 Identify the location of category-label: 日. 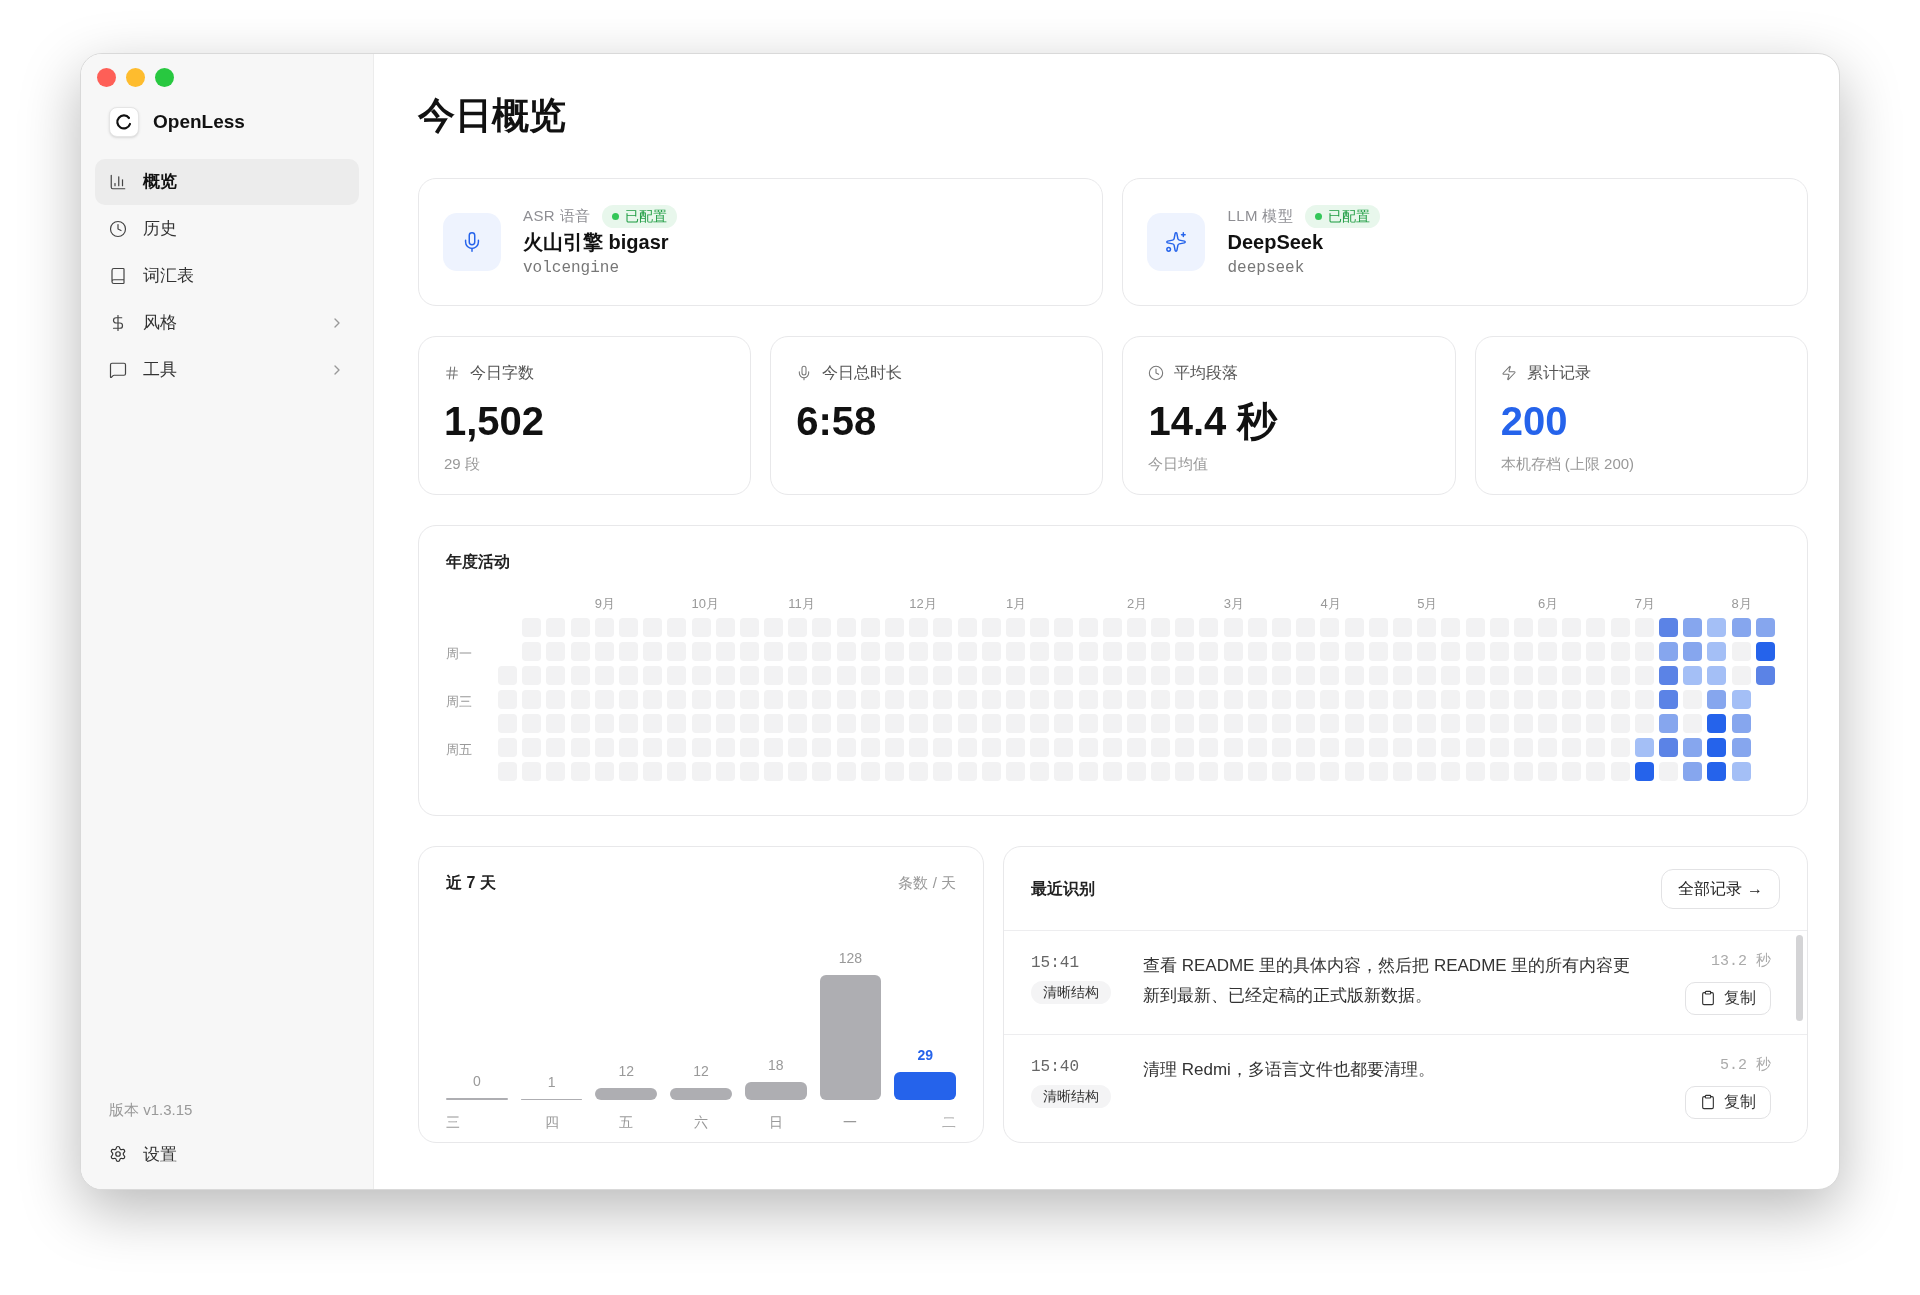
(775, 1122).